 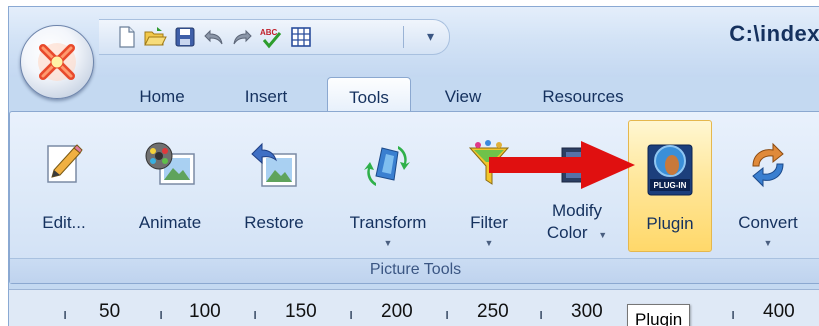 I want to click on tab-tools: Tools, so click(x=369, y=94).